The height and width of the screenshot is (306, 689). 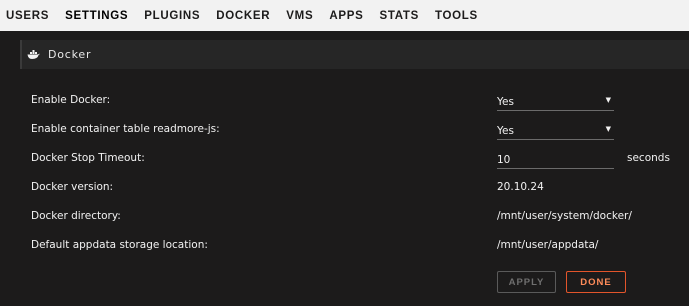 I want to click on enable-readmore-value: Yes, so click(x=505, y=131).